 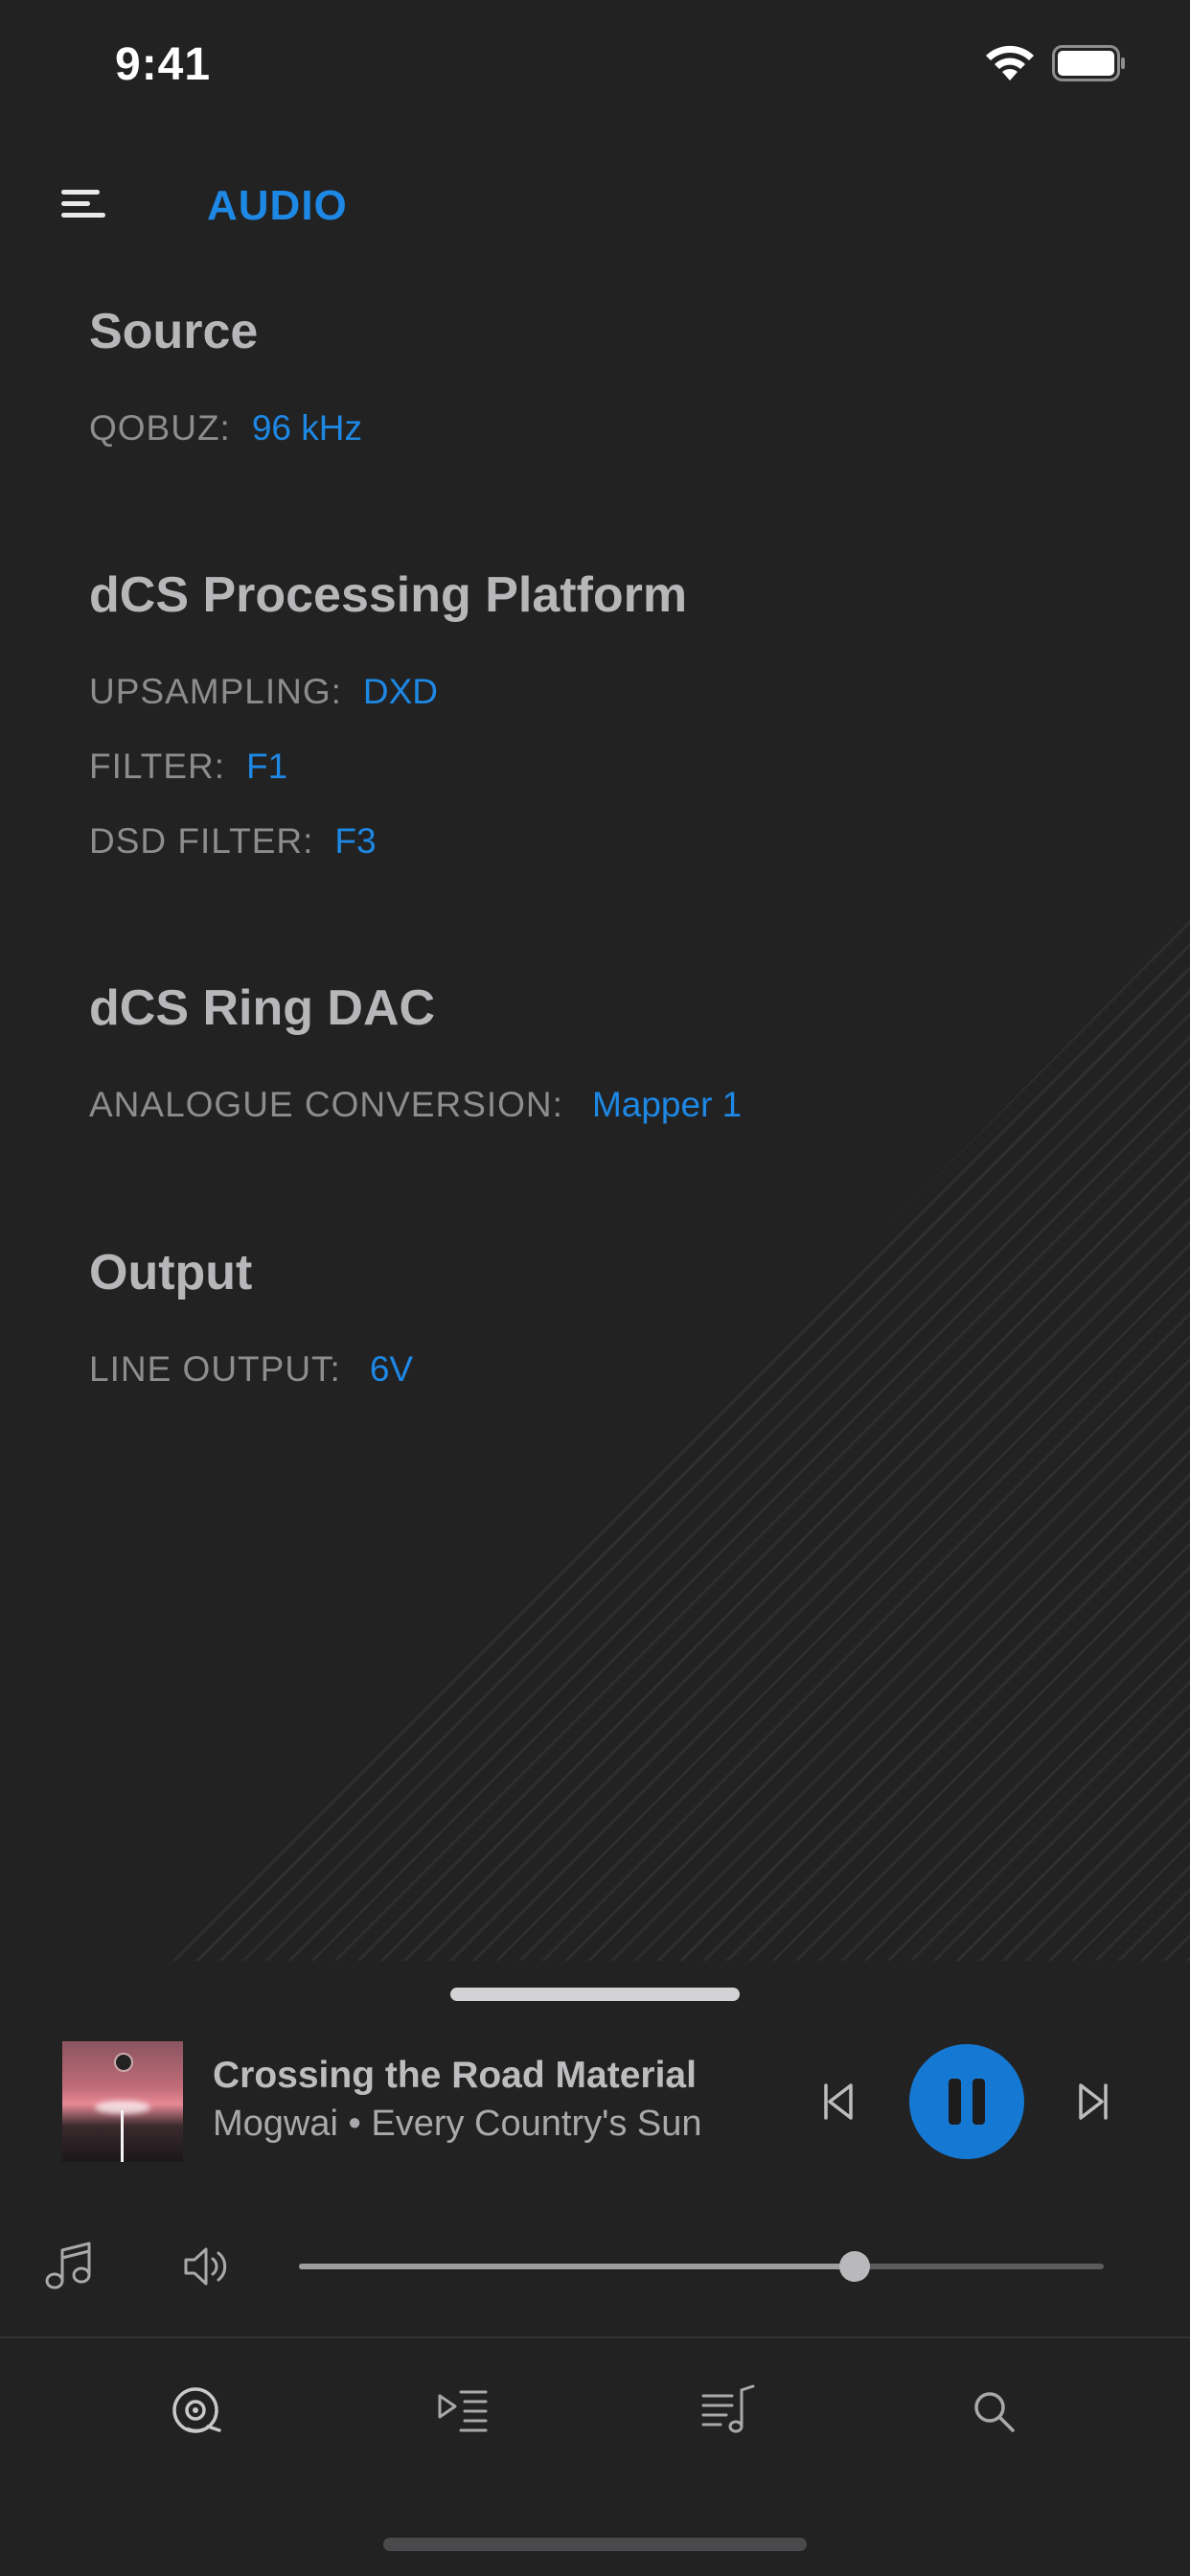 What do you see at coordinates (171, 1272) in the screenshot?
I see `section-title: Output` at bounding box center [171, 1272].